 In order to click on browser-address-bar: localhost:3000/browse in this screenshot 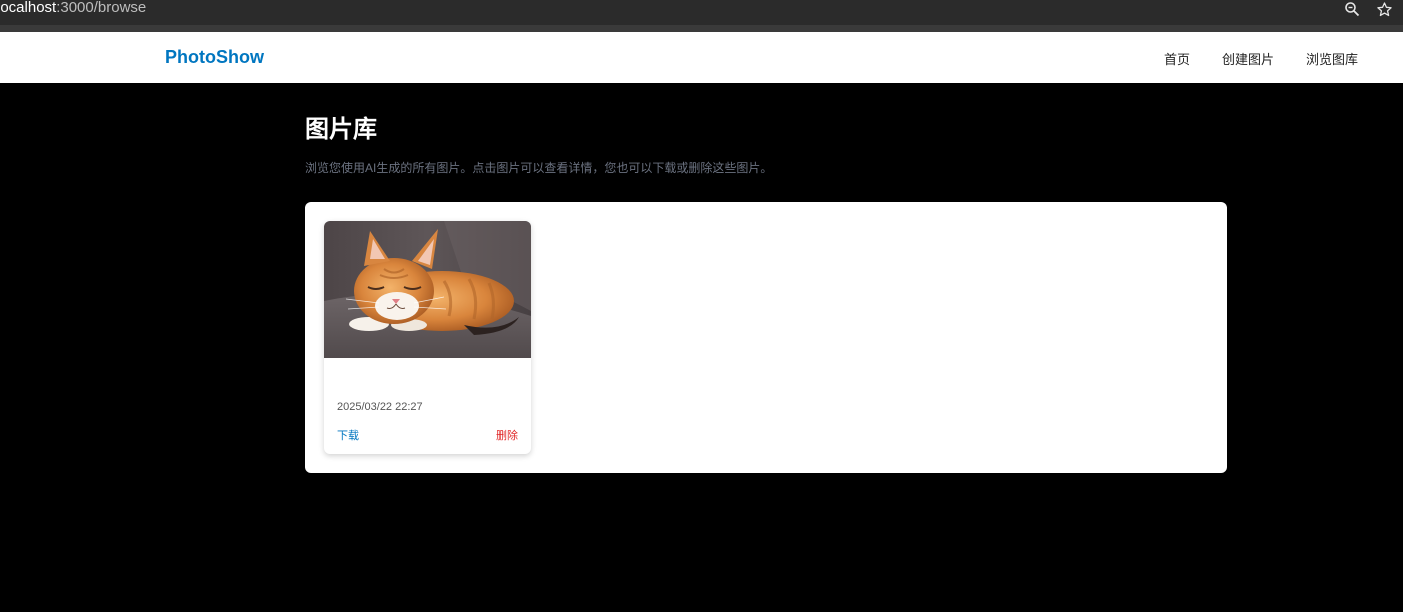, I will do `click(701, 12)`.